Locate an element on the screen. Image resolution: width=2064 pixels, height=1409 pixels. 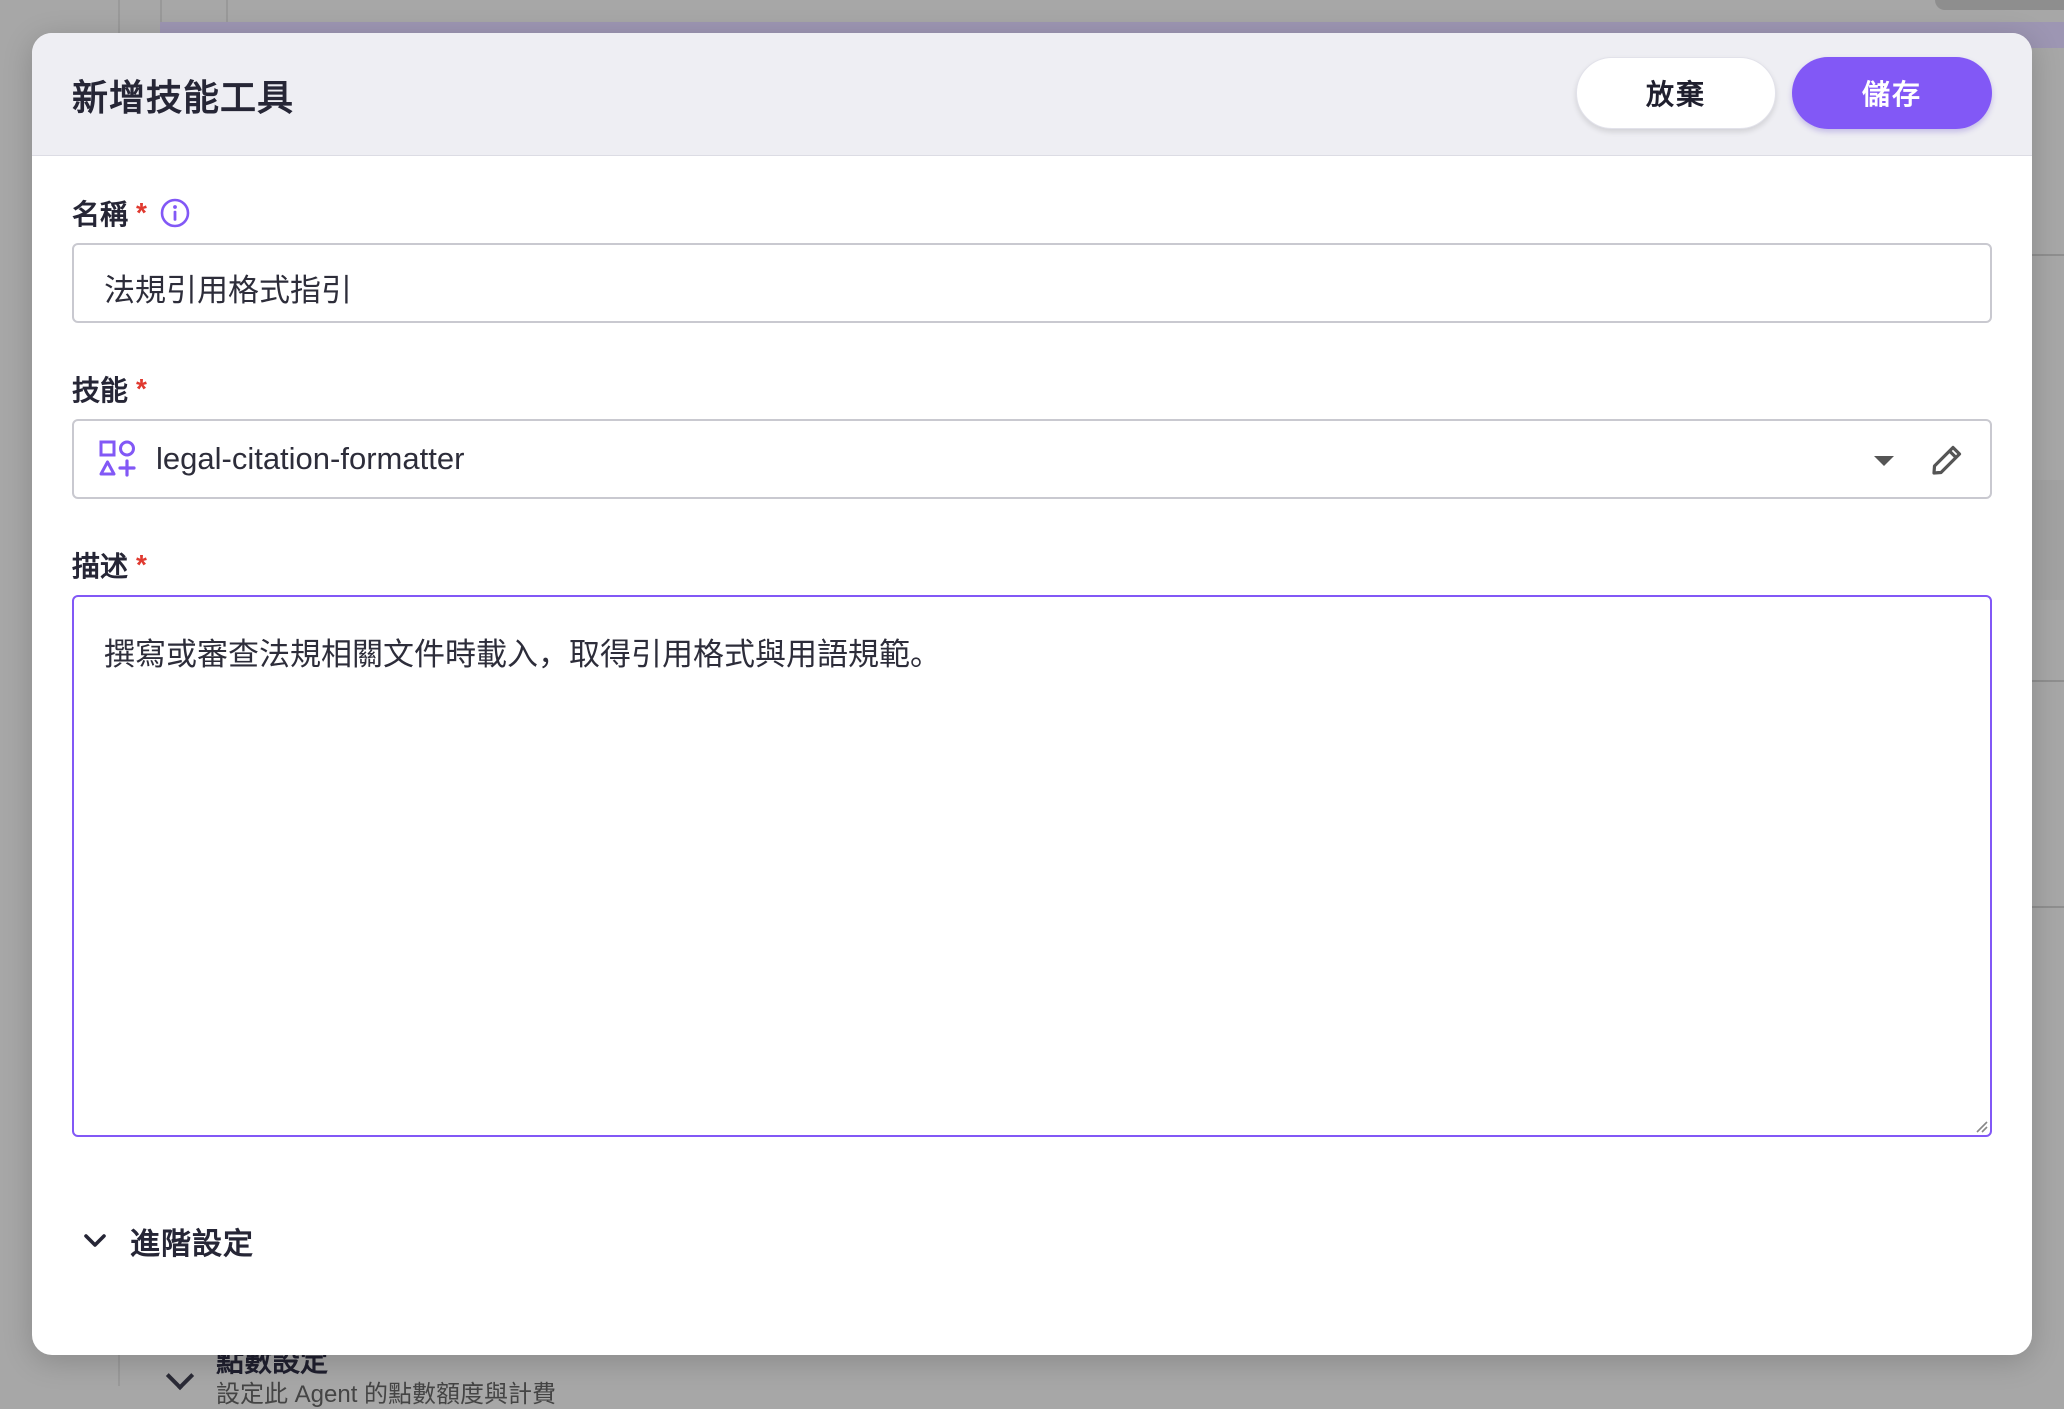
background-section-subtitle: 設定此 Agent 的點數額度與計費 is located at coordinates (386, 1394).